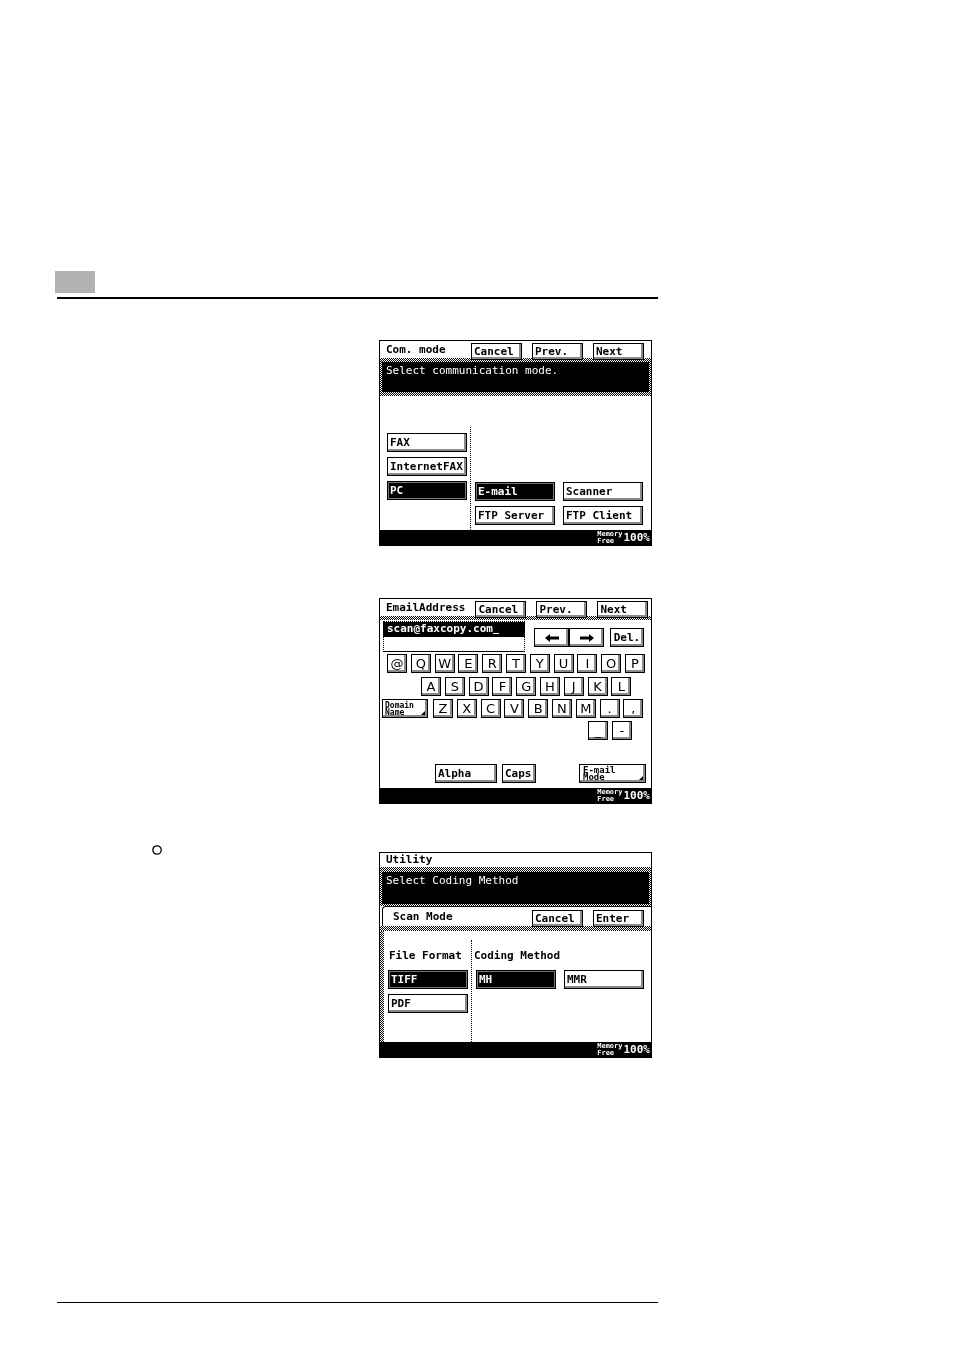  Describe the element at coordinates (397, 663) in the screenshot. I see `keyboard-key: @` at that location.